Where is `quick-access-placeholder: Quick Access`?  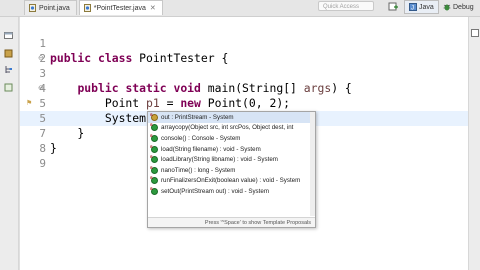
quick-access-placeholder: Quick Access is located at coordinates (341, 7).